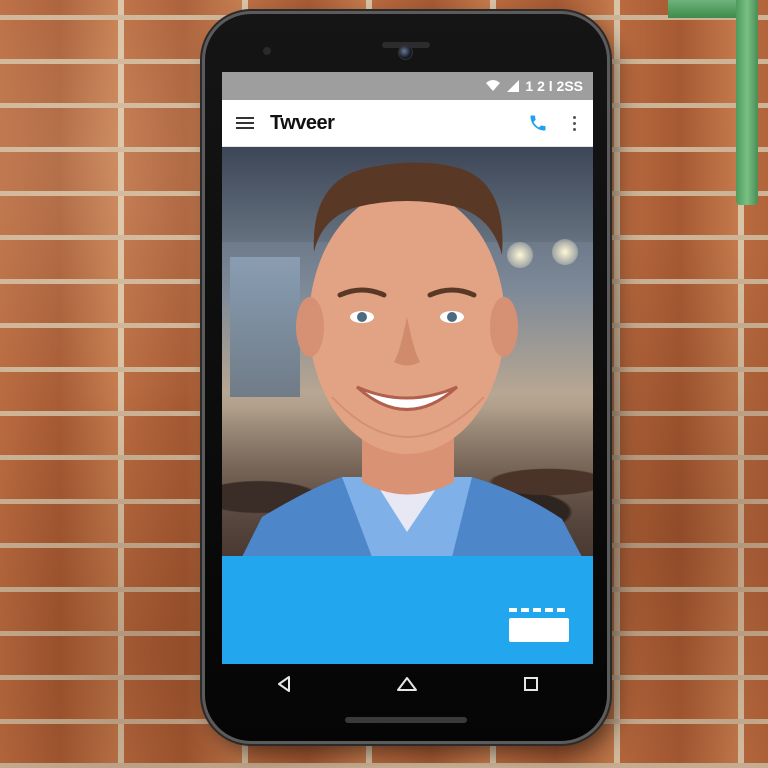 This screenshot has height=768, width=768. What do you see at coordinates (407, 123) in the screenshot?
I see `app-bar: Twveer` at bounding box center [407, 123].